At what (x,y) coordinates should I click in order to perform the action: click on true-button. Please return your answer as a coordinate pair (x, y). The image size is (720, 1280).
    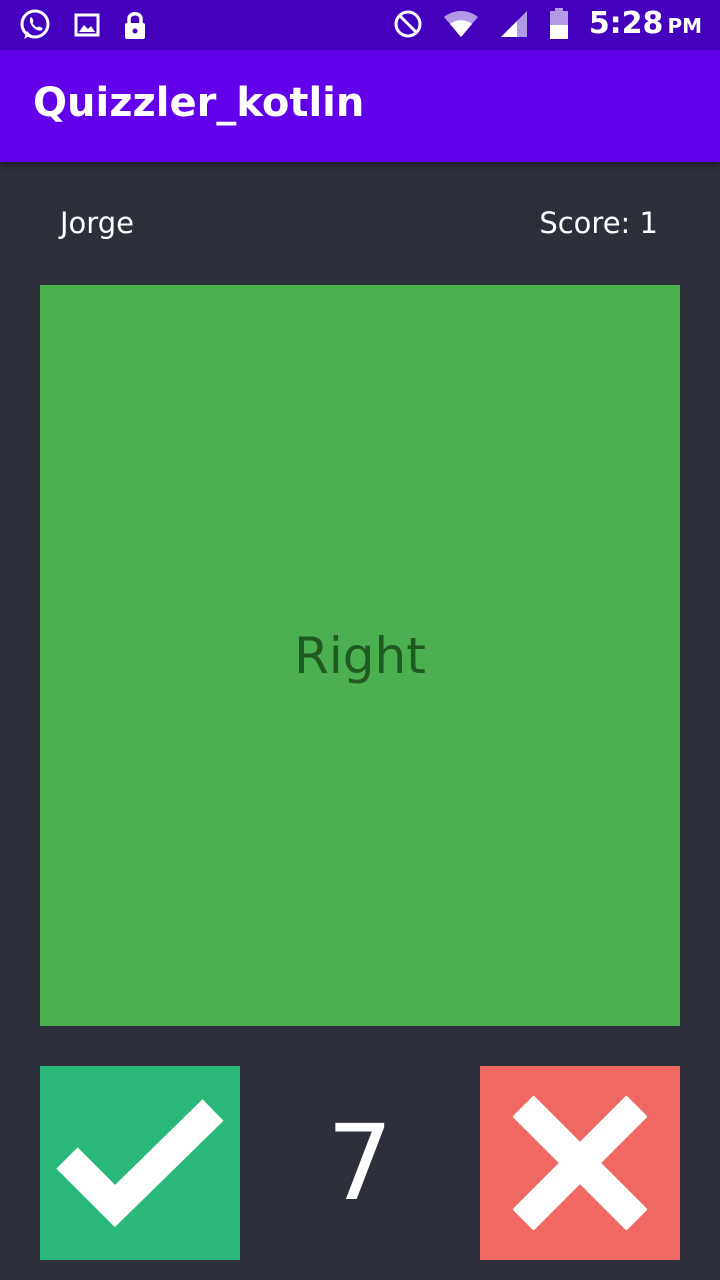
    Looking at the image, I should click on (140, 1163).